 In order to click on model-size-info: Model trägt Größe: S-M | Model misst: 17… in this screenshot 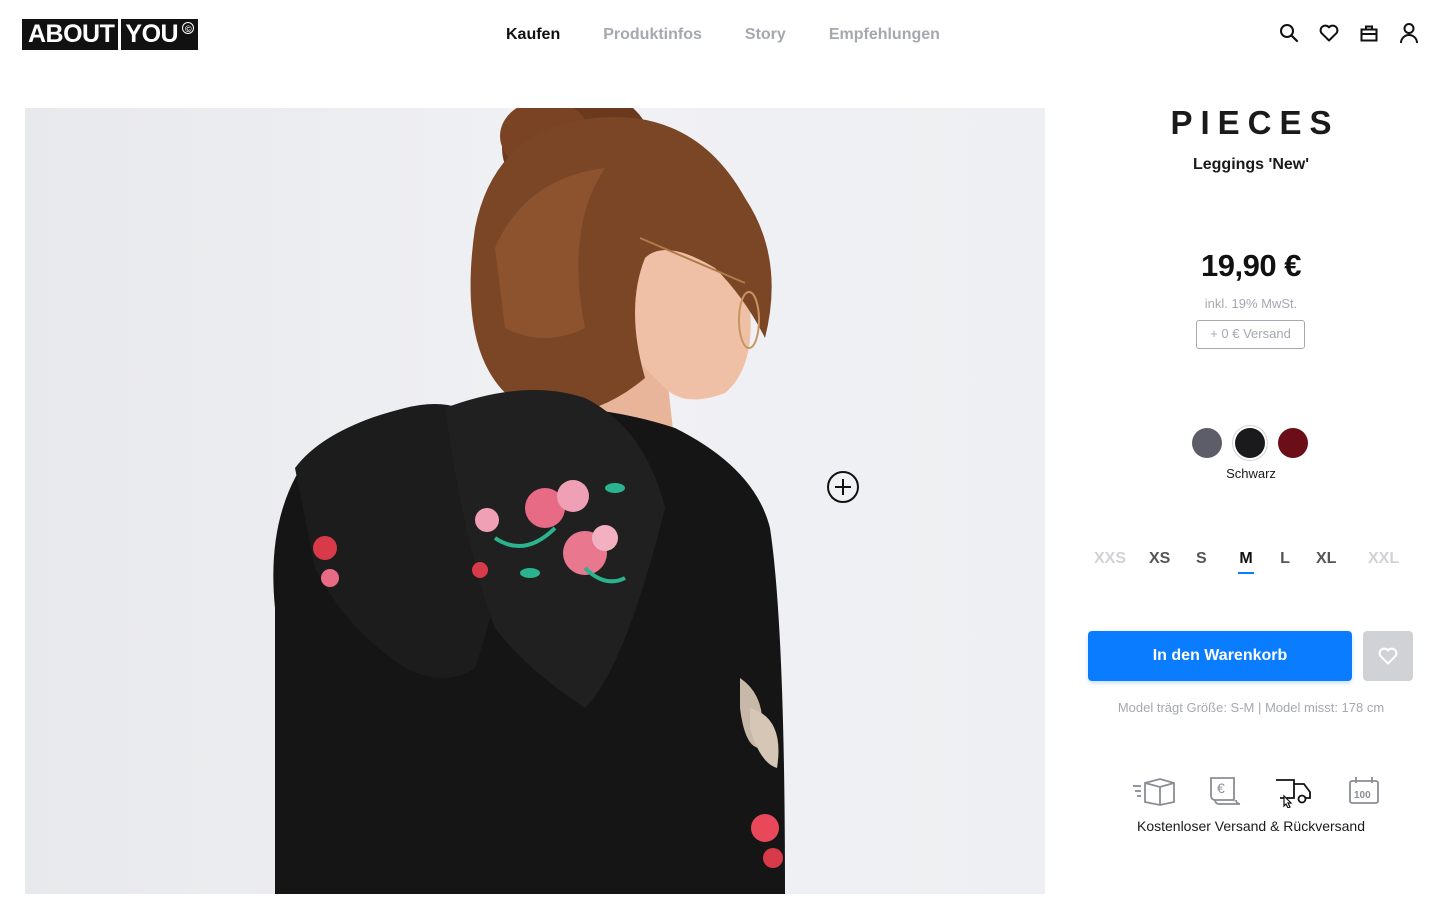, I will do `click(1251, 707)`.